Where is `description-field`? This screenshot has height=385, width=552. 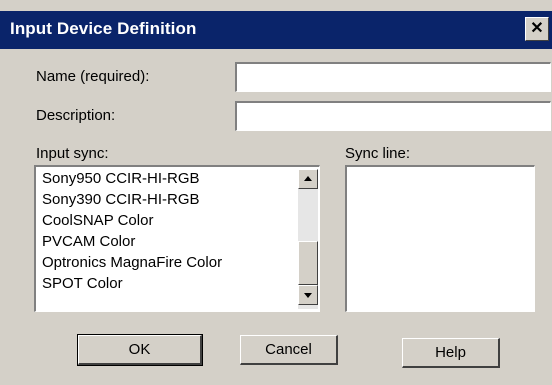 description-field is located at coordinates (393, 116).